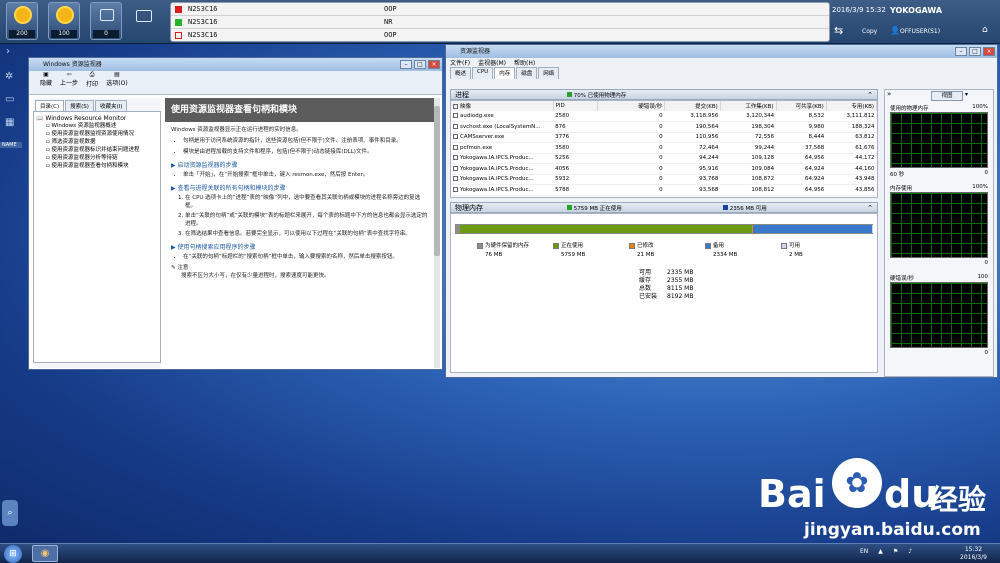  Describe the element at coordinates (235, 64) in the screenshot. I see `help-title-bar: Windows 资源监视器 – □ ×` at that location.